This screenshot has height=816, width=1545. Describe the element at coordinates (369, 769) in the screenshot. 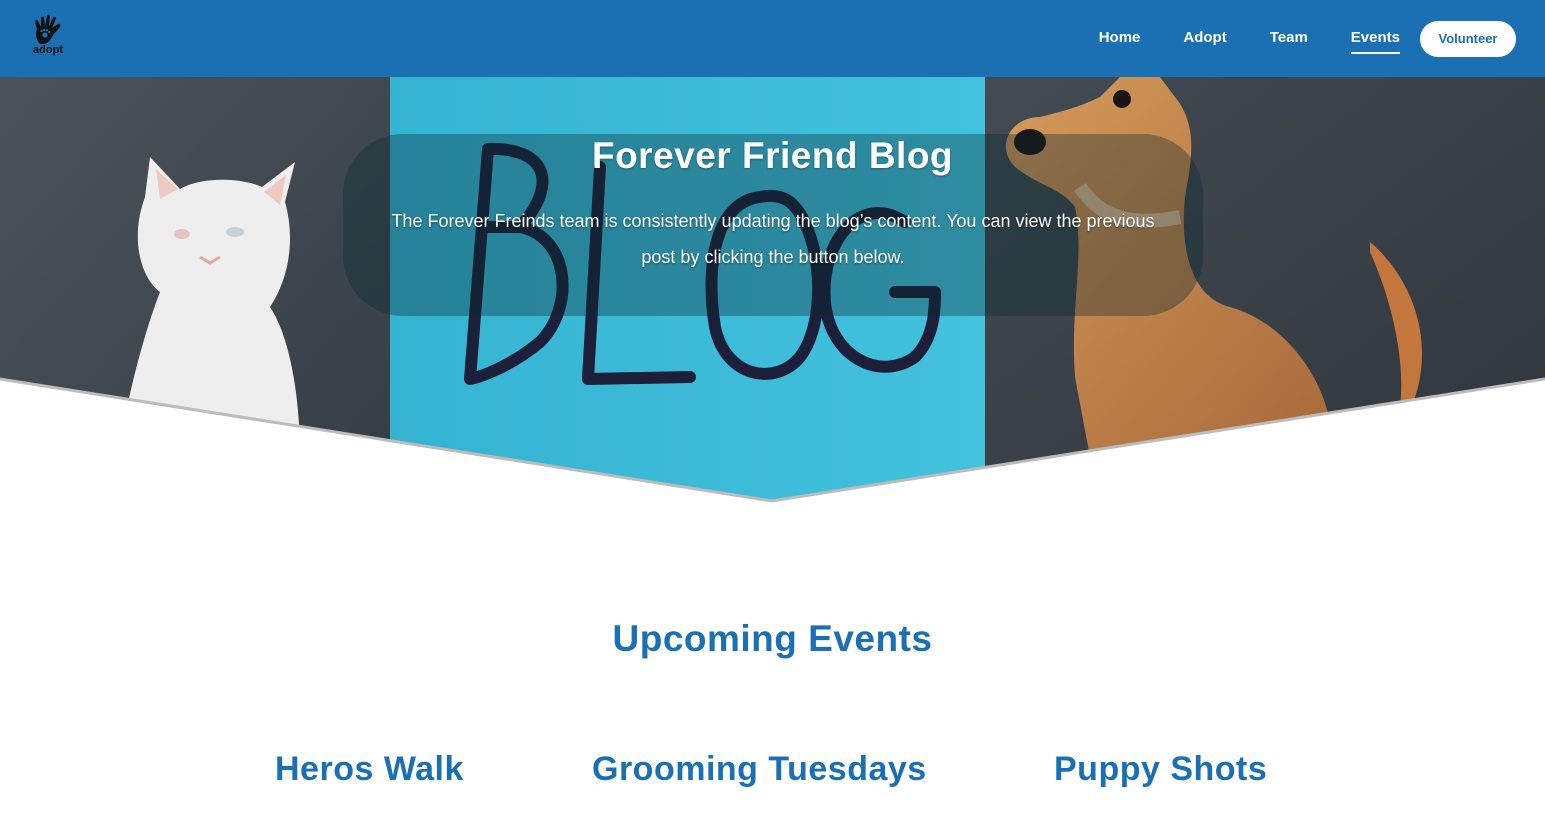

I see `event-title: Heros Walk` at that location.